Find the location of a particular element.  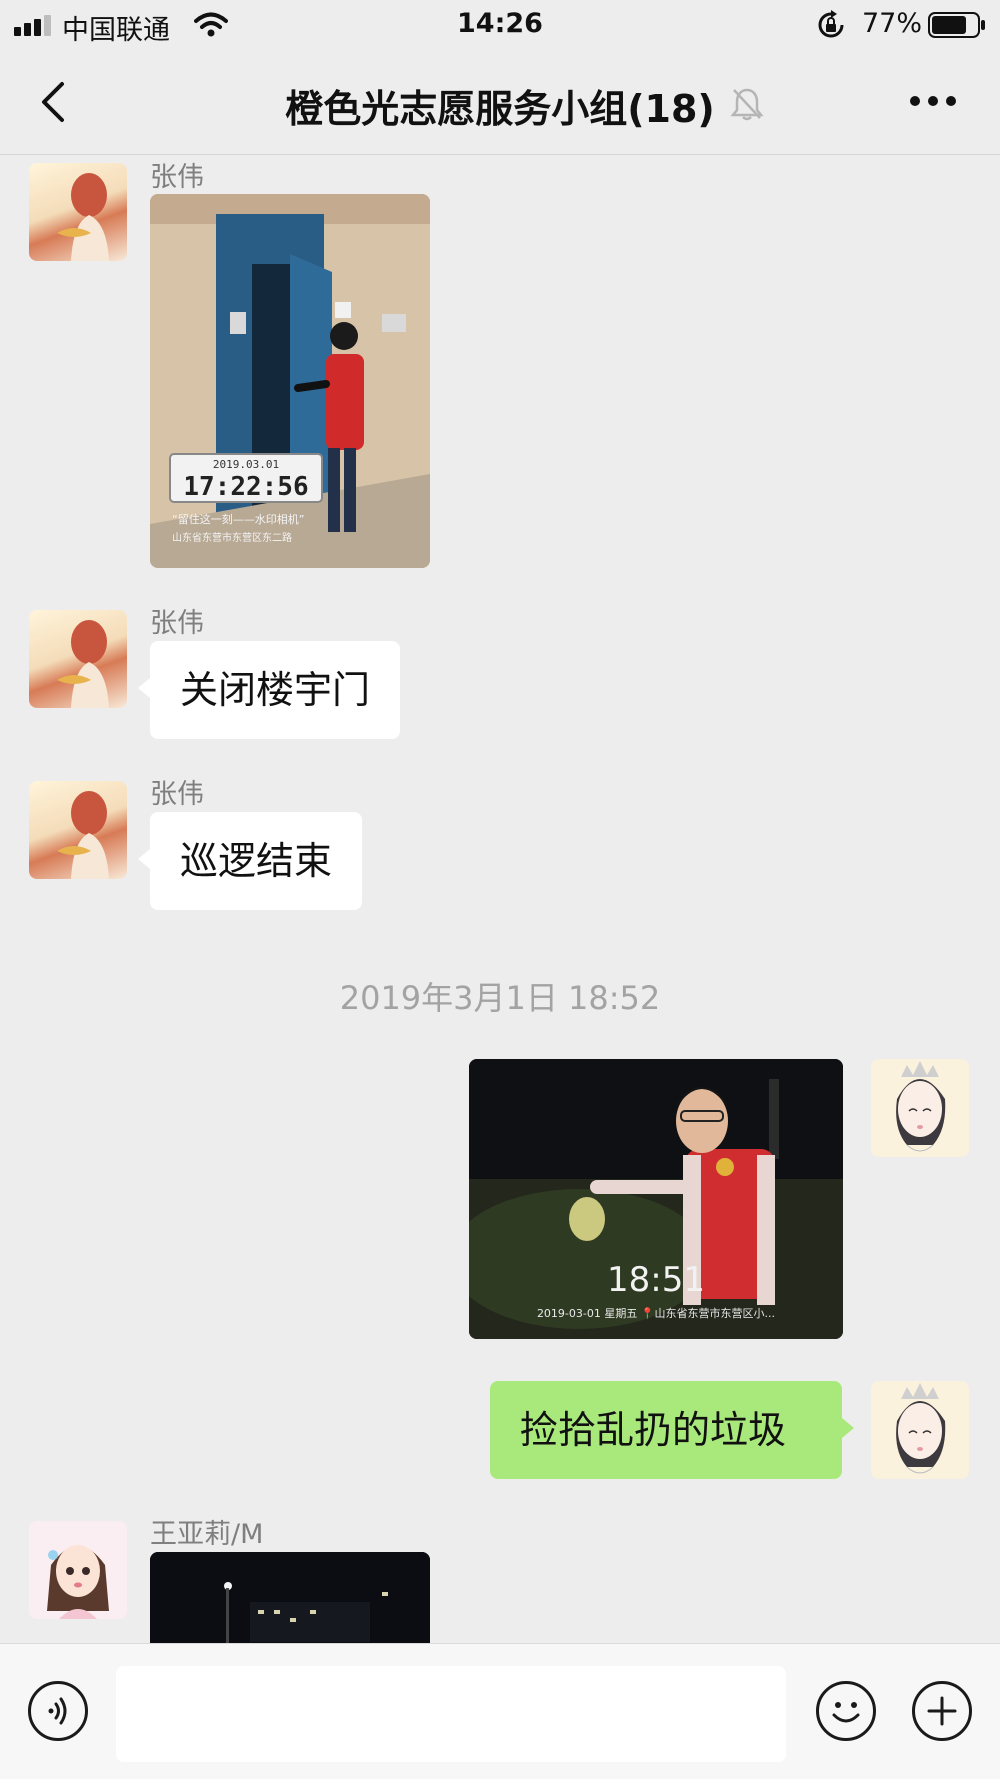

text-message-bubble: 巡逻结束 is located at coordinates (256, 861).